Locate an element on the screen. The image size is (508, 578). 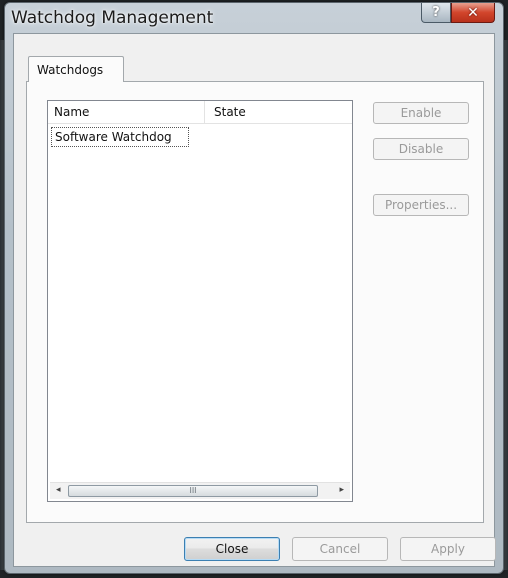
window-close-button: ✕ is located at coordinates (473, 13).